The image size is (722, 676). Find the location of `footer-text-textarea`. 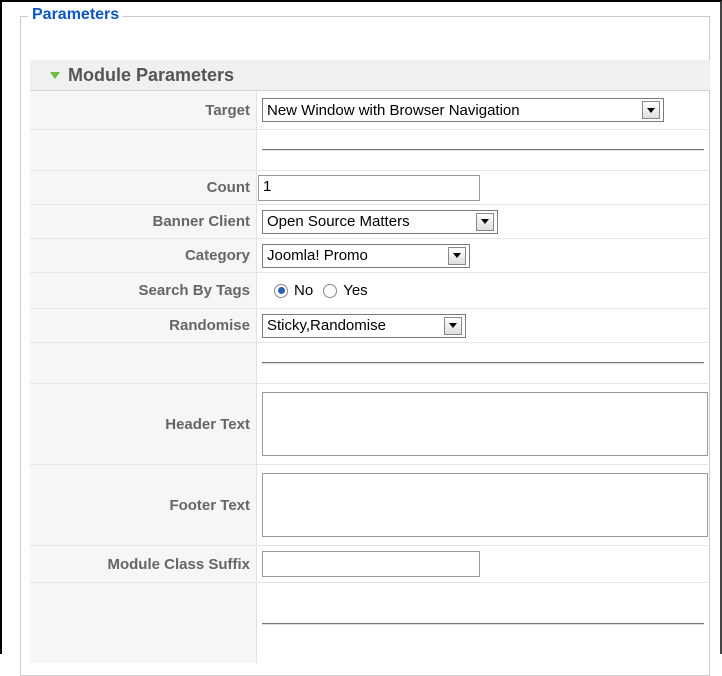

footer-text-textarea is located at coordinates (485, 505).